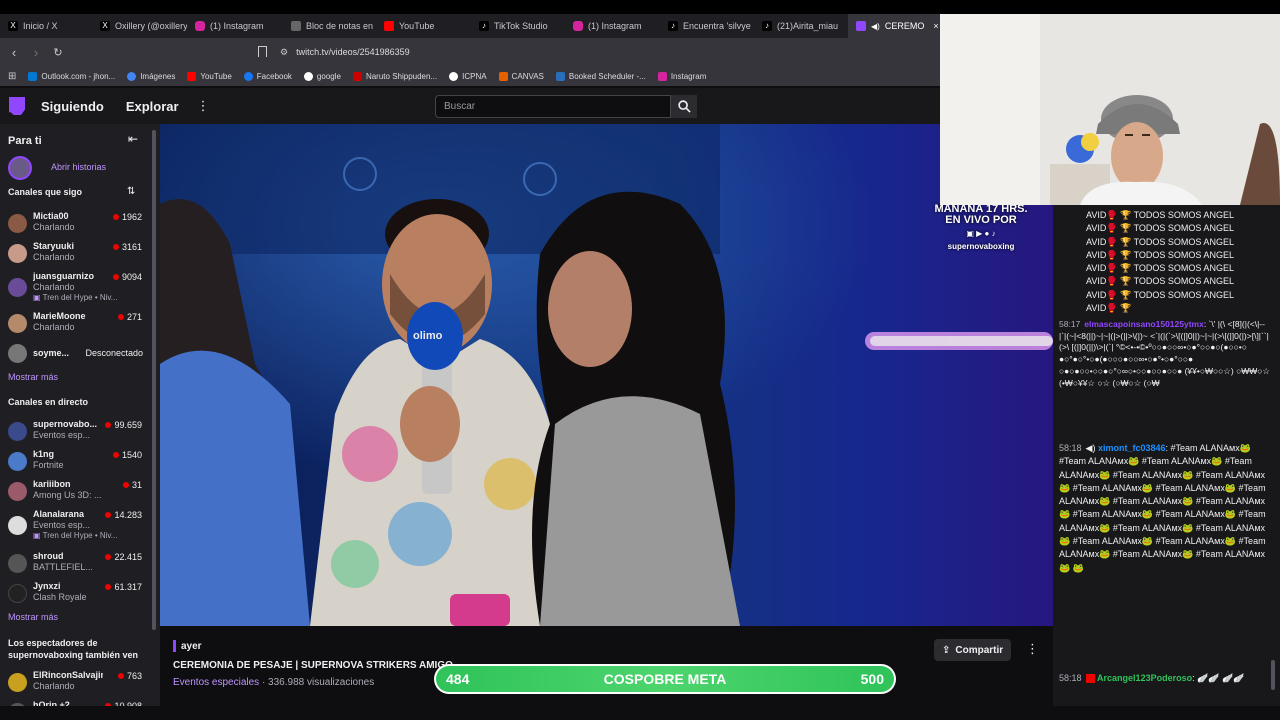 Image resolution: width=1280 pixels, height=720 pixels. What do you see at coordinates (521, 76) in the screenshot?
I see `bookmark-item: CANVAS` at bounding box center [521, 76].